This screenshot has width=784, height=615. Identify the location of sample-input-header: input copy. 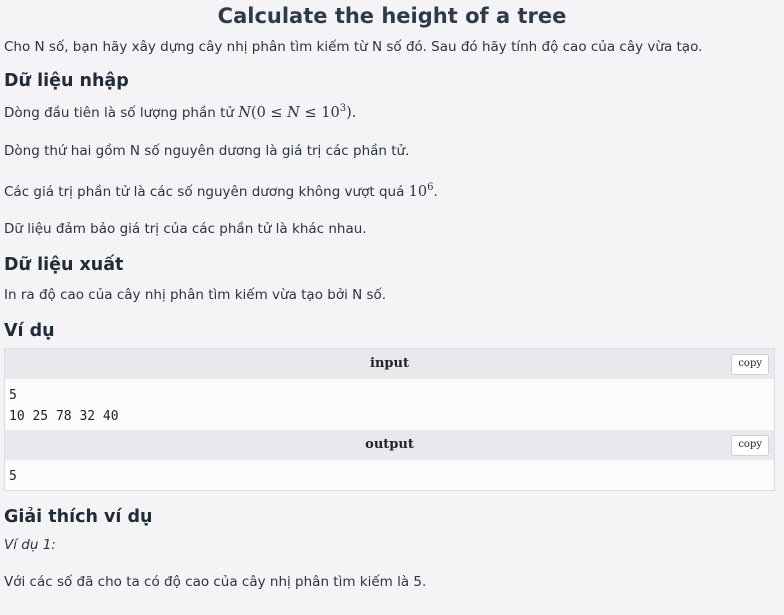
(389, 364).